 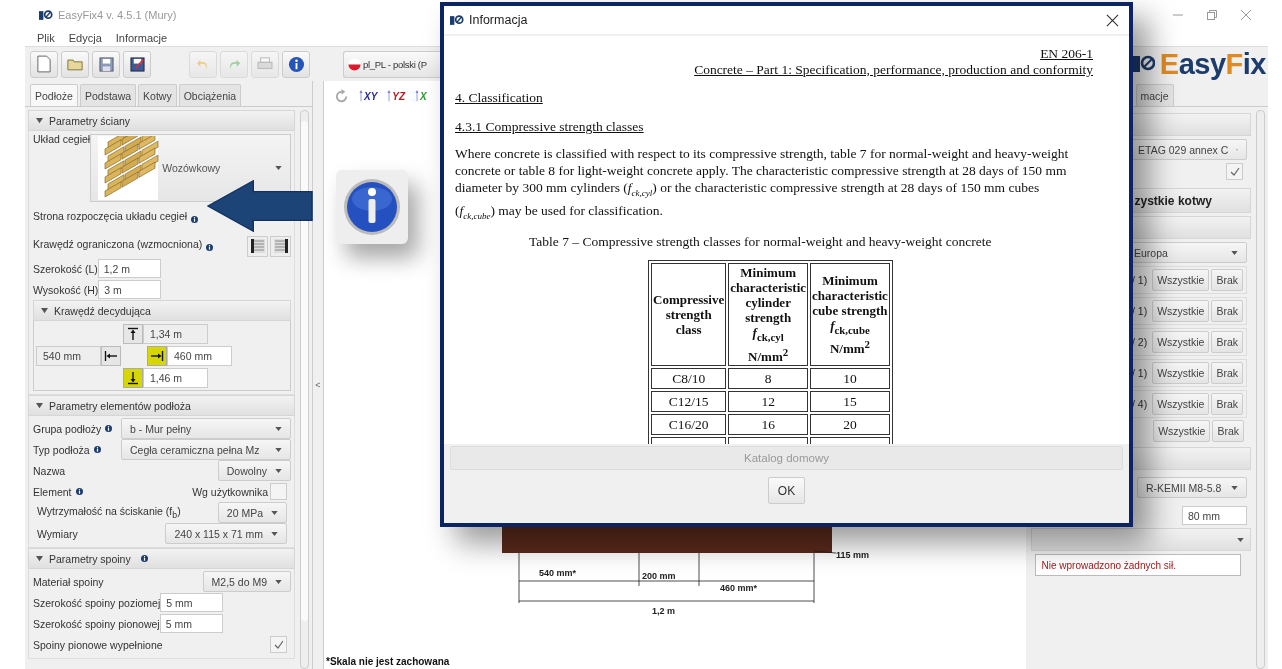 What do you see at coordinates (46, 38) in the screenshot?
I see `menu-item: Plik` at bounding box center [46, 38].